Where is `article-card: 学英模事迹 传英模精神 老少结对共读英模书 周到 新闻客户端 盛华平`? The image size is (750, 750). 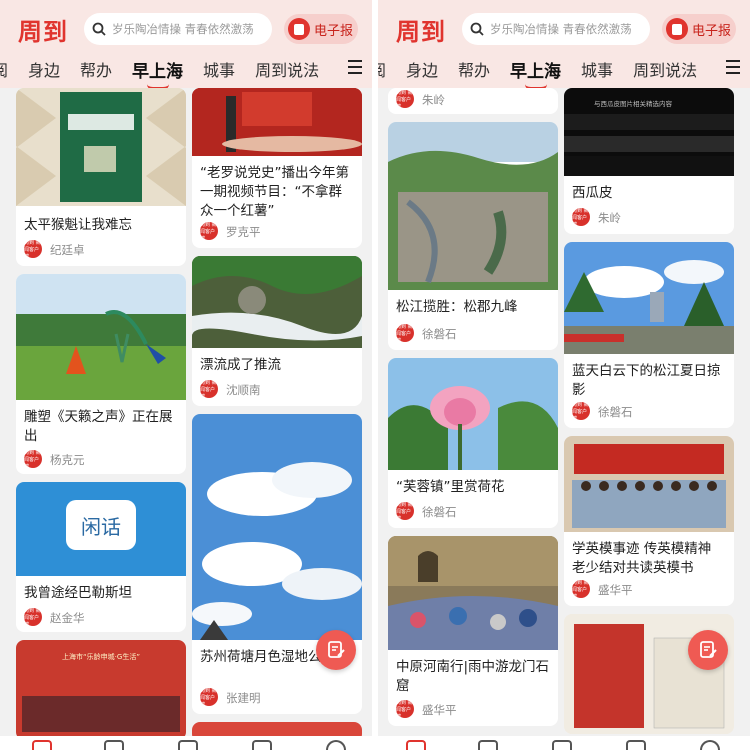
article-card: 学英模事迹 传英模精神 老少结对共读英模书 周到 新闻客户端 盛华平 is located at coordinates (649, 521).